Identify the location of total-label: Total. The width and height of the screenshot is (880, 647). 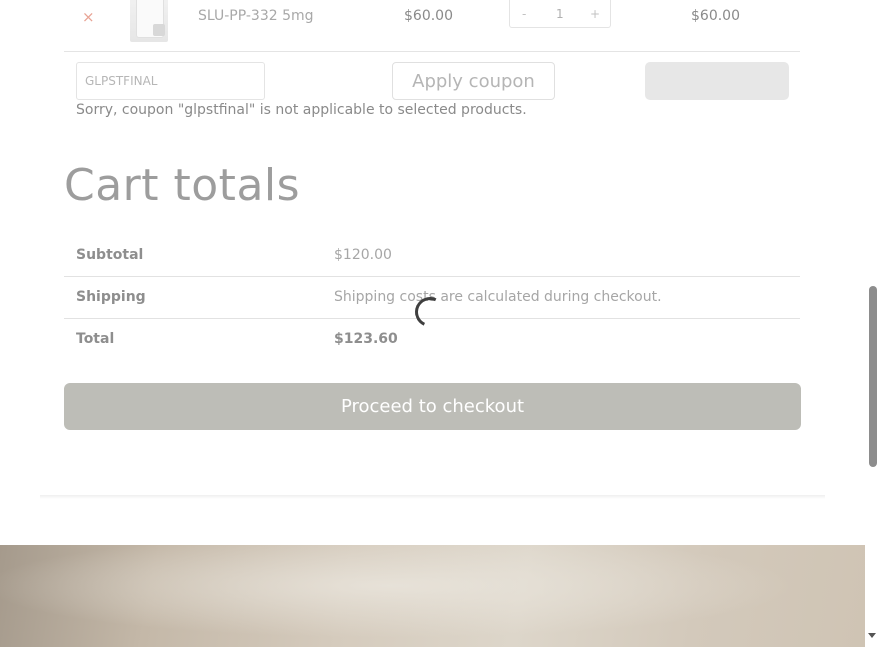
(95, 339).